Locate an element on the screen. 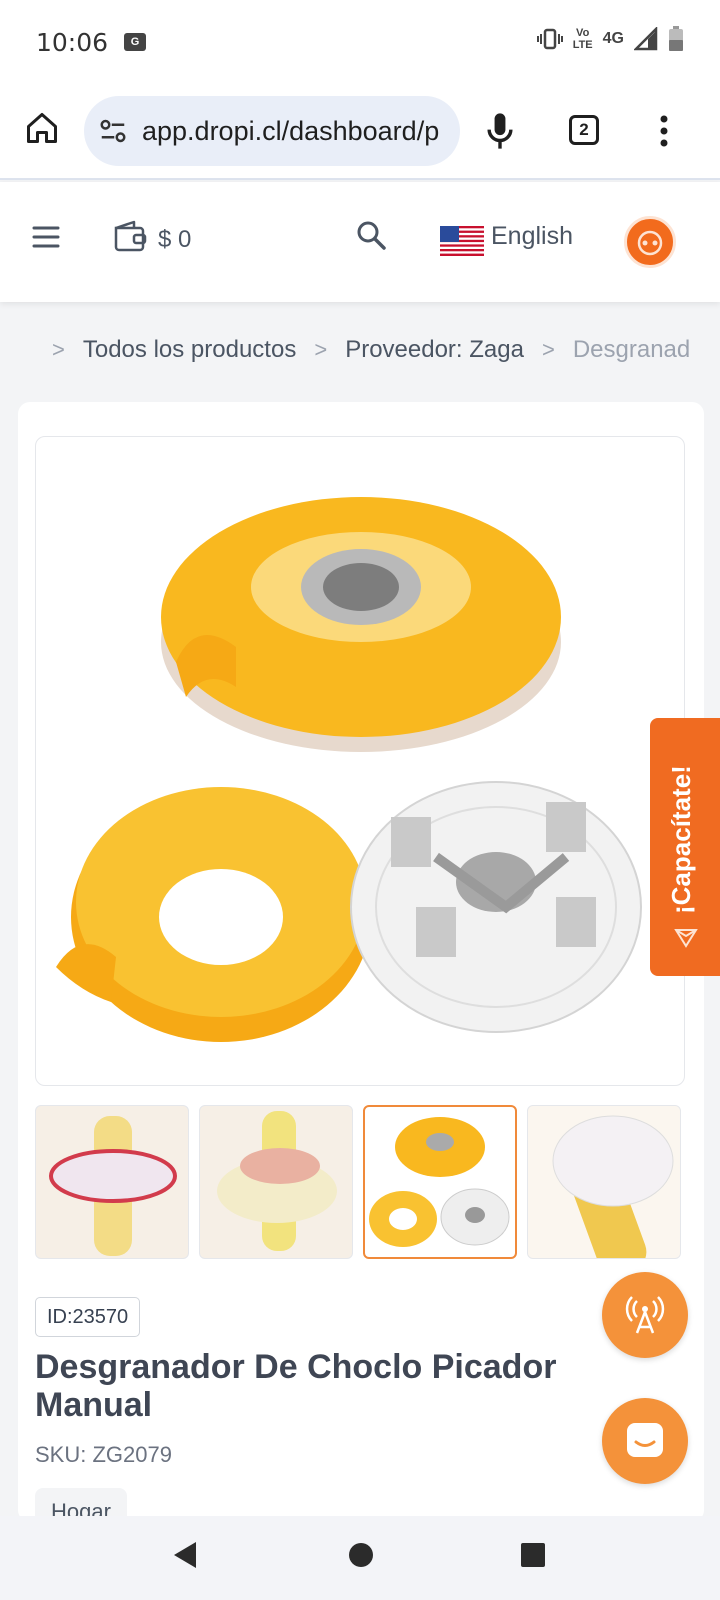  training-tab-label: ¡Capacítate! is located at coordinates (681, 839).